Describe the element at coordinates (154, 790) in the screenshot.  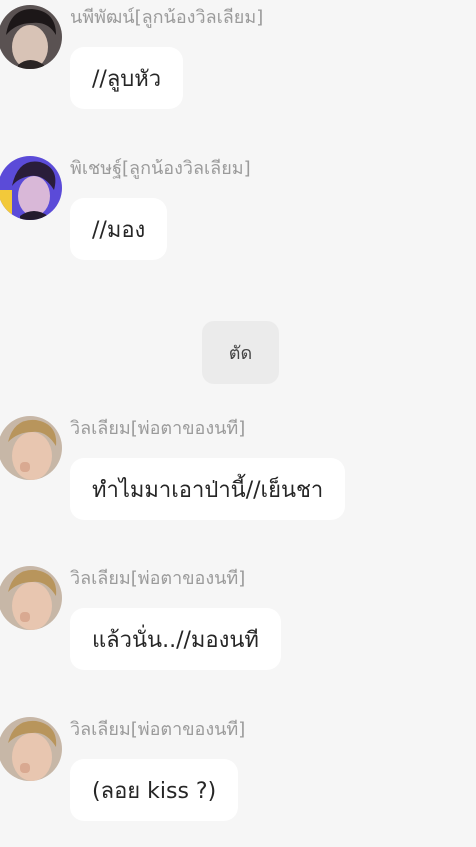
I see `message-bubble: (ลอย kiss ?)` at that location.